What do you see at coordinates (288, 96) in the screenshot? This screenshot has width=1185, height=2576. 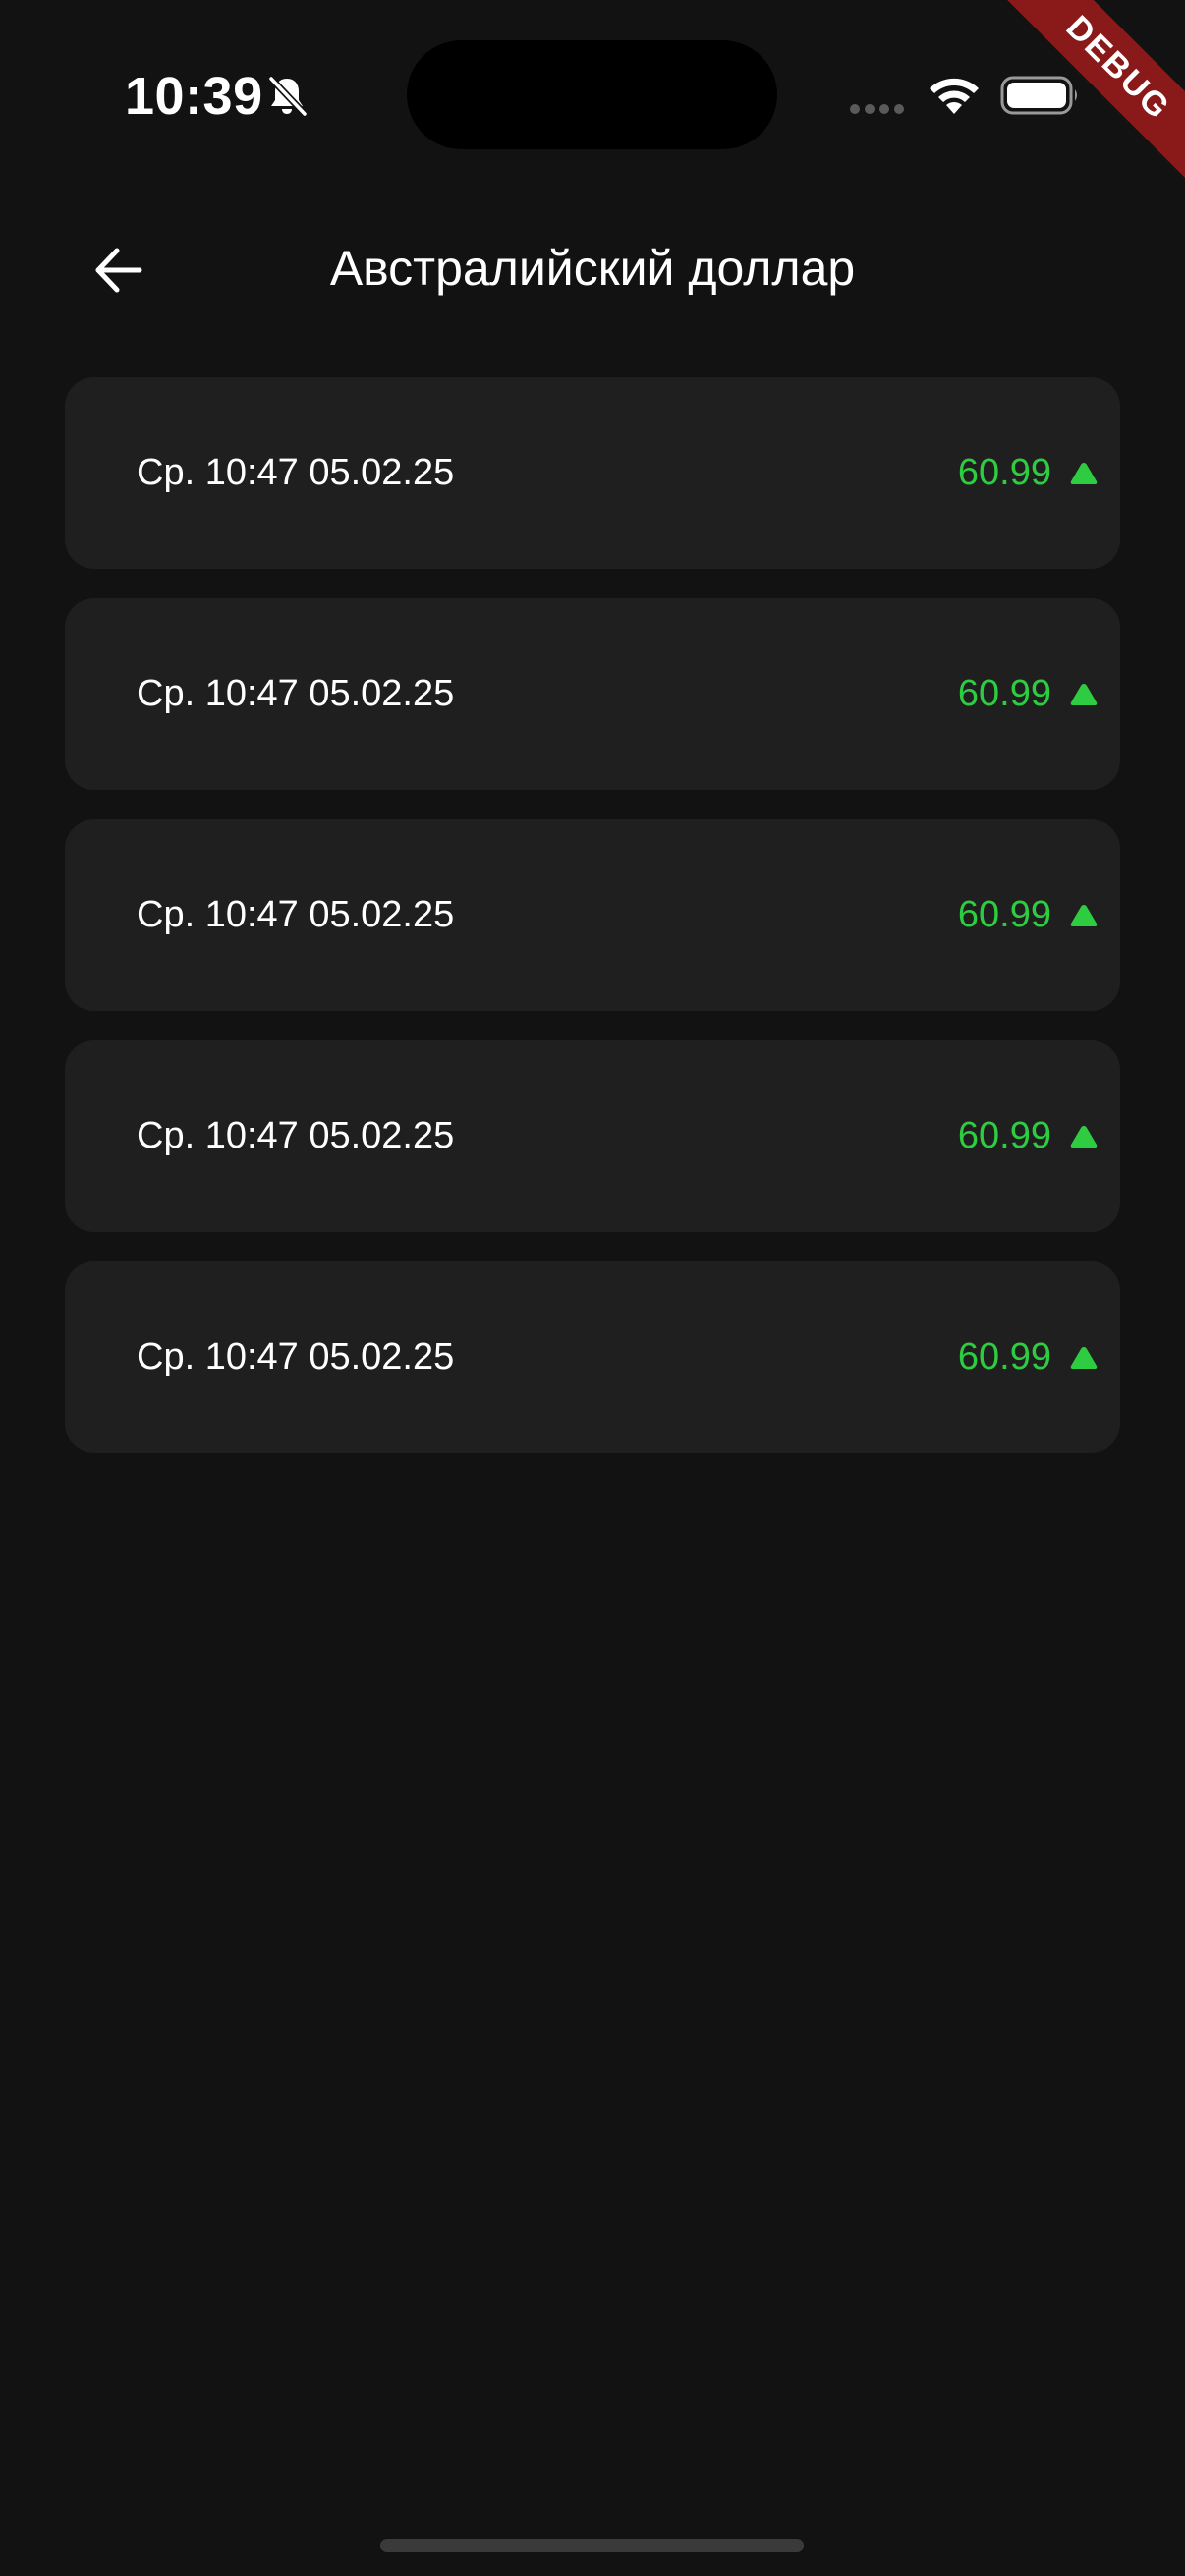 I see `bell-slash-icon` at bounding box center [288, 96].